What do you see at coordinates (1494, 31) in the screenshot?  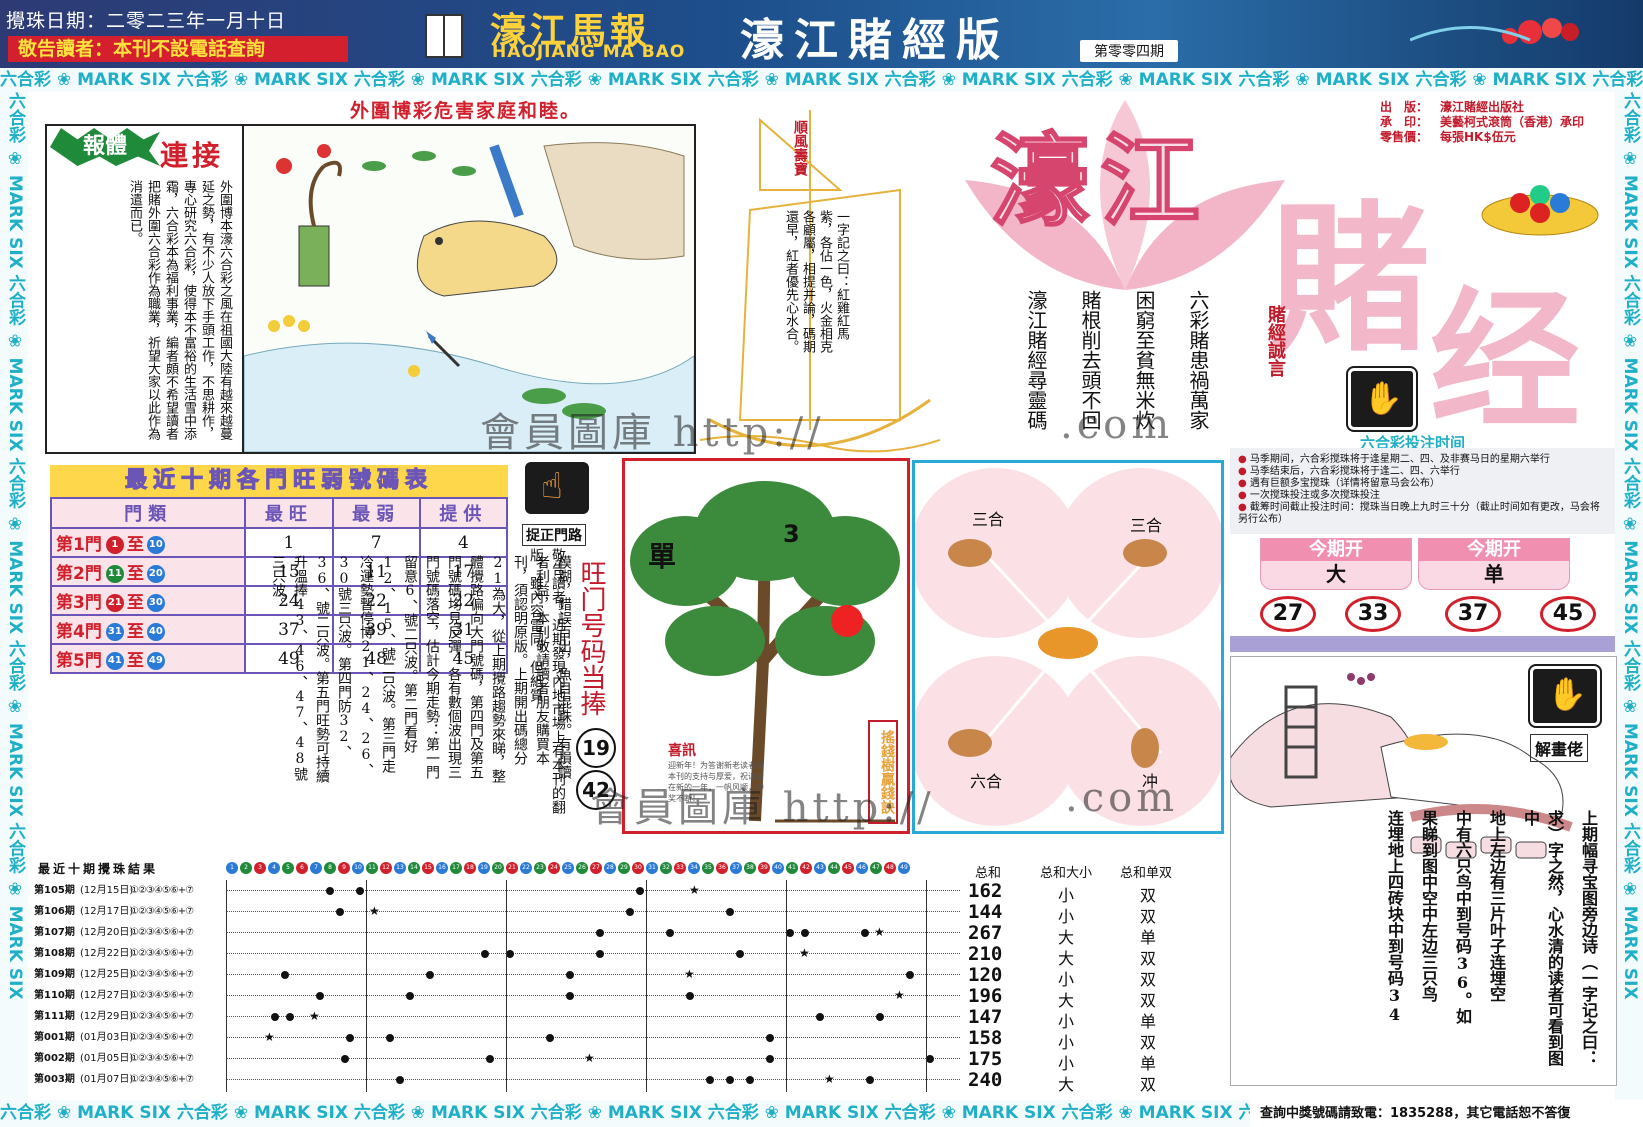 I see `lottery-balls-icon` at bounding box center [1494, 31].